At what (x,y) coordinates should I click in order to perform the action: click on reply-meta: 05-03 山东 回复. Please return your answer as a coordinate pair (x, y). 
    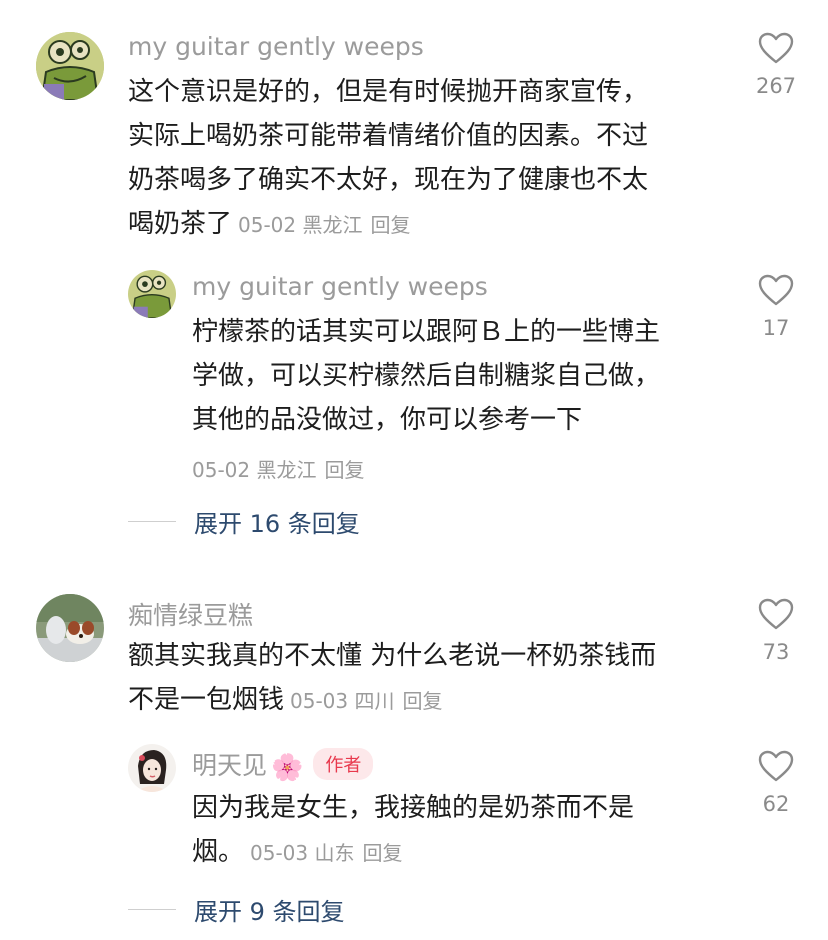
    Looking at the image, I should click on (326, 853).